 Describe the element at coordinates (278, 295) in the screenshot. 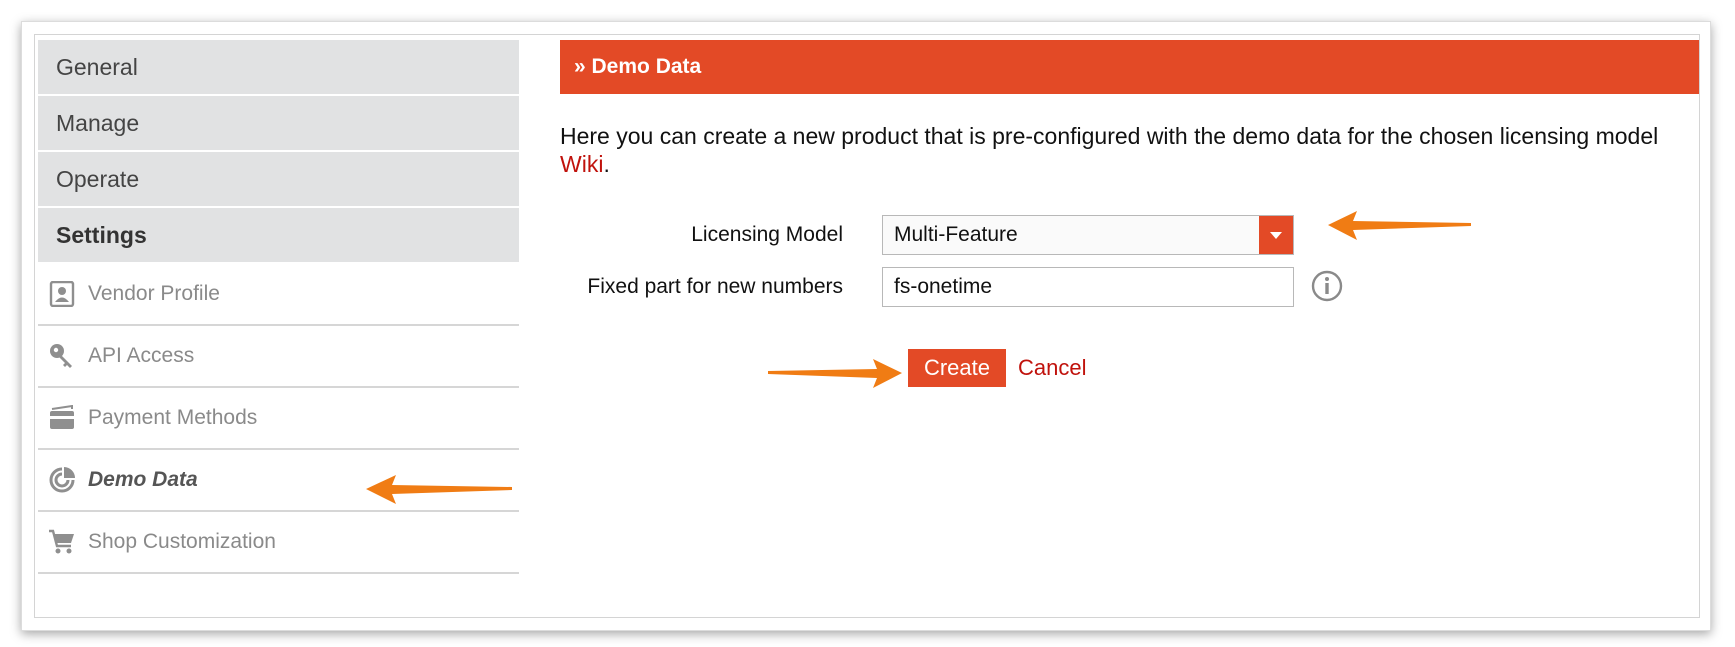

I see `sidebar-item-vendor-profile: Vendor Profile` at that location.